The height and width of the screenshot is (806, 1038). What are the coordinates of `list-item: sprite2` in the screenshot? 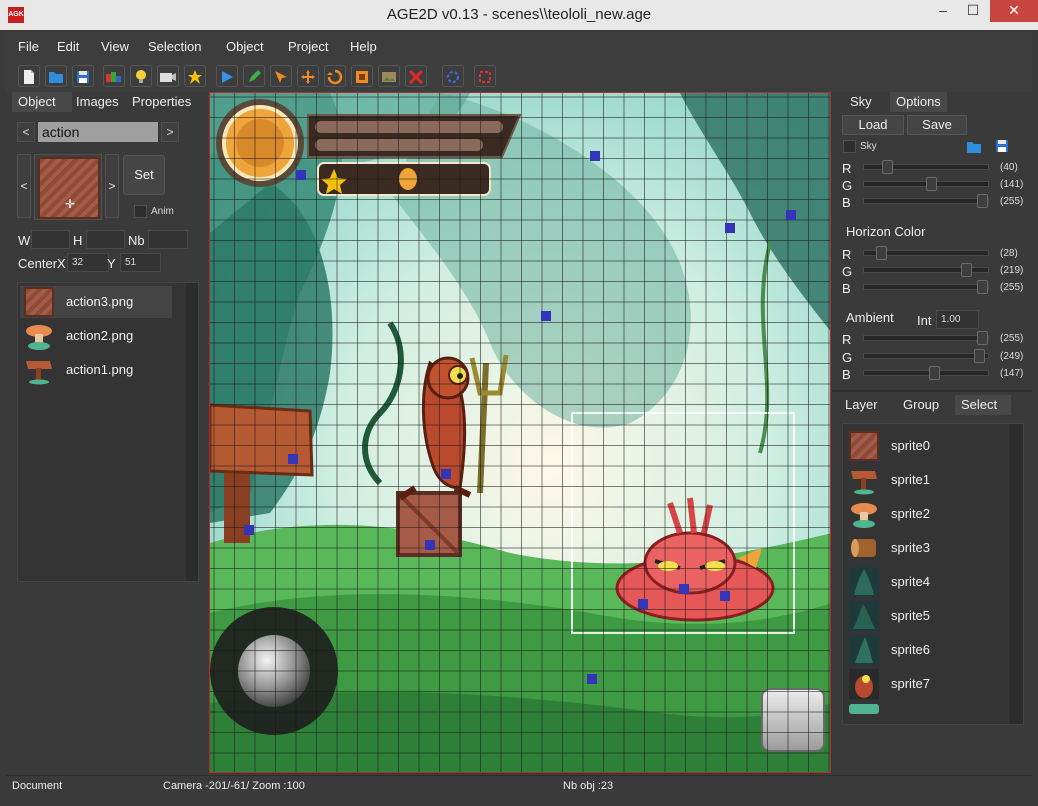 It's located at (925, 514).